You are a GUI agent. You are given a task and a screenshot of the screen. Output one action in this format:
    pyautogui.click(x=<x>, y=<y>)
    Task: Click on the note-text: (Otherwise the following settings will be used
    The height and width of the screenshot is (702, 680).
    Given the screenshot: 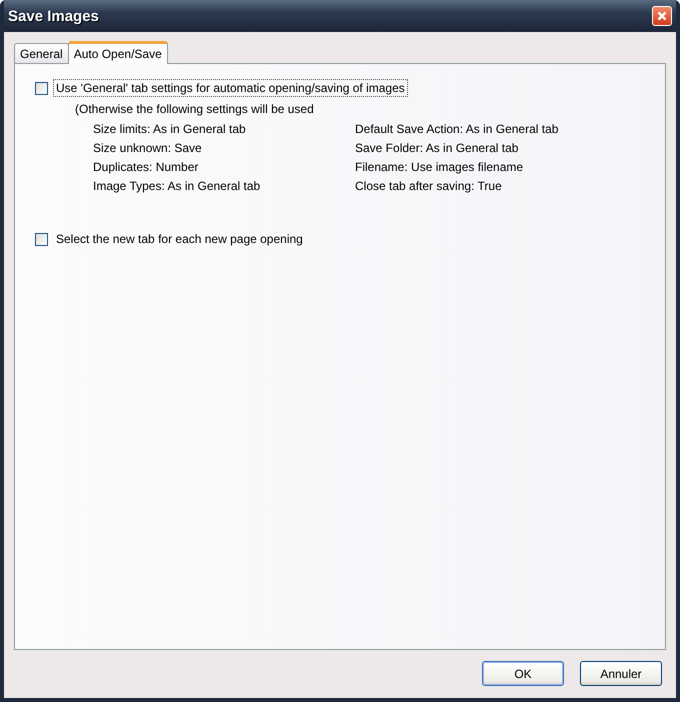 What is the action you would take?
    pyautogui.click(x=195, y=109)
    